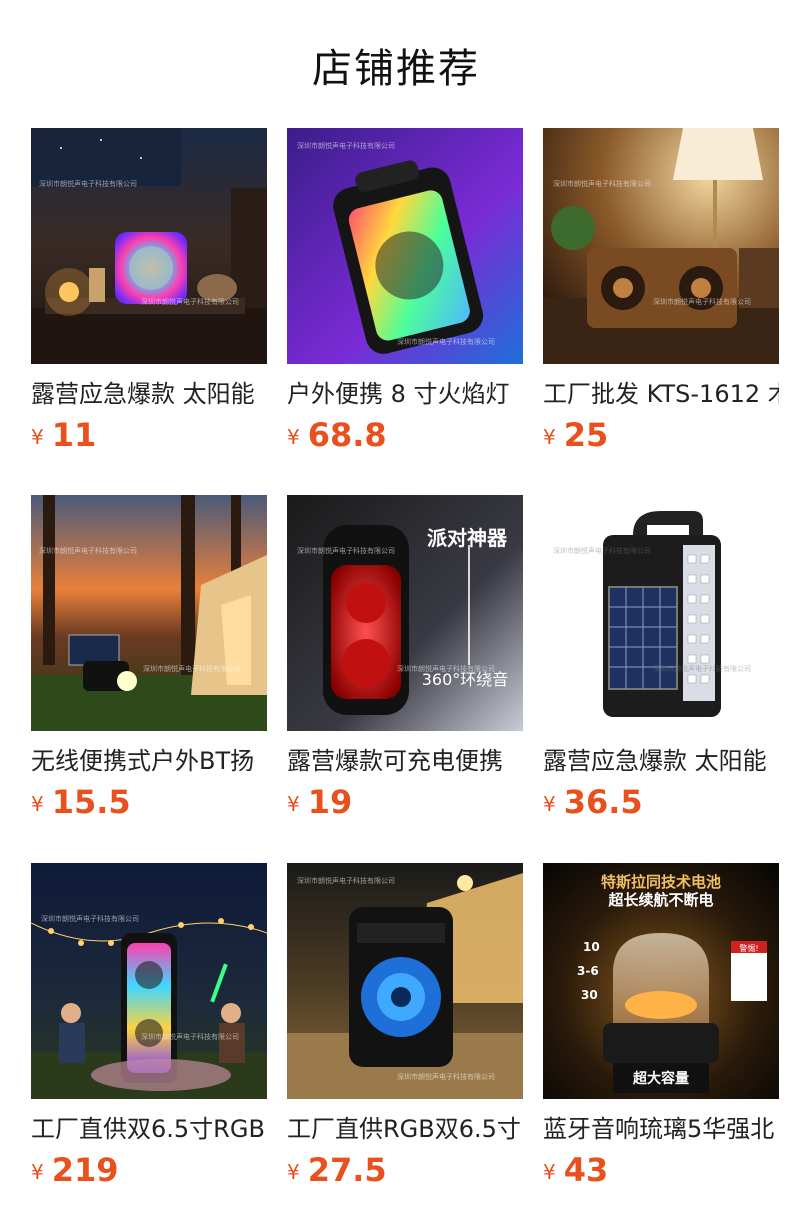  Describe the element at coordinates (586, 435) in the screenshot. I see `price-value: 25` at that location.